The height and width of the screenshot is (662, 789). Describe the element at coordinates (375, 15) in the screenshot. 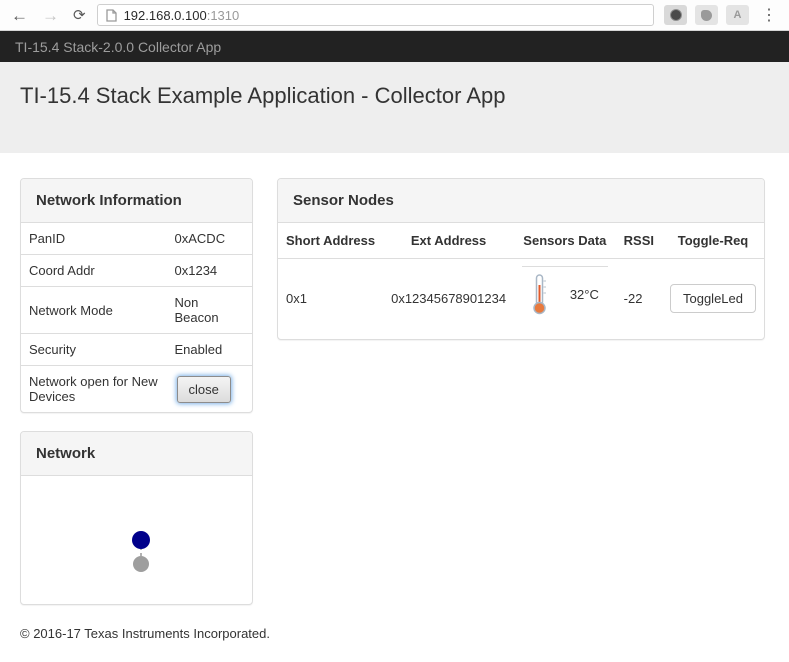

I see `address-bar: 192.168.0.100:1310` at that location.